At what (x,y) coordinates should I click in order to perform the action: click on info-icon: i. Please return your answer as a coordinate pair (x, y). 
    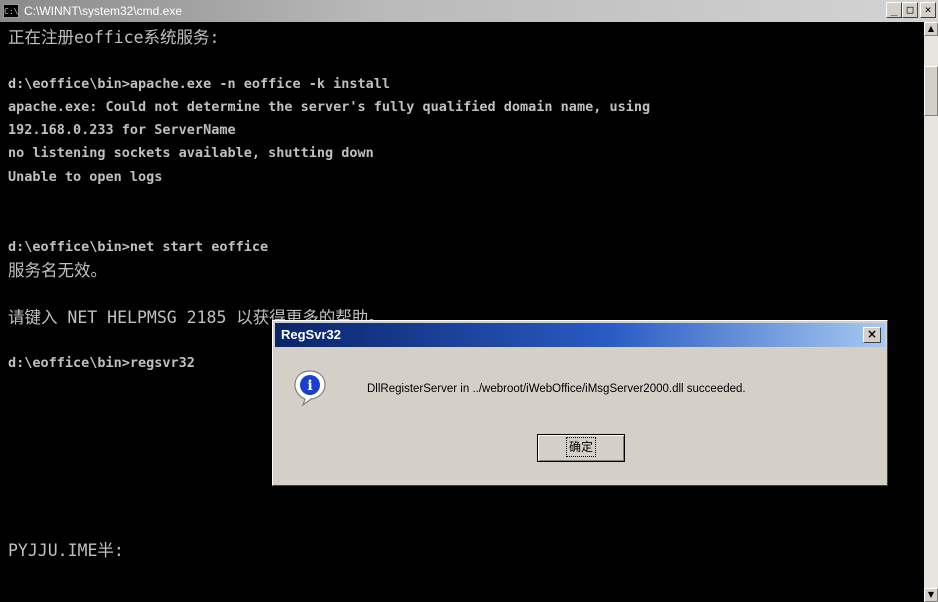
    Looking at the image, I should click on (310, 388).